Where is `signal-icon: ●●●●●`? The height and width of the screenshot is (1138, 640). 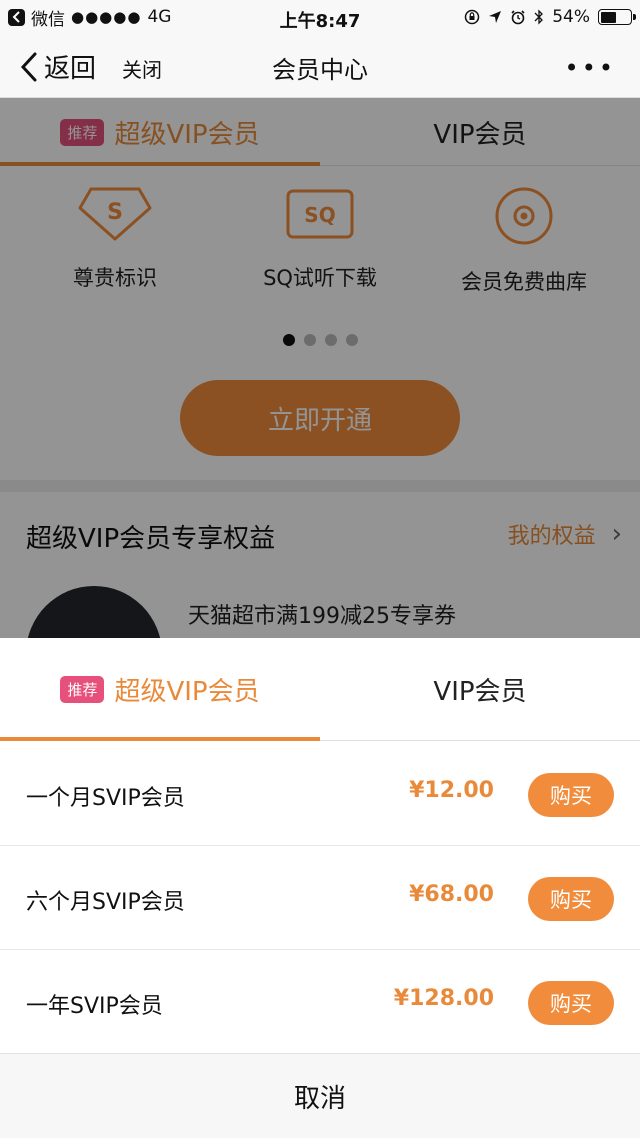 signal-icon: ●●●●● is located at coordinates (106, 17).